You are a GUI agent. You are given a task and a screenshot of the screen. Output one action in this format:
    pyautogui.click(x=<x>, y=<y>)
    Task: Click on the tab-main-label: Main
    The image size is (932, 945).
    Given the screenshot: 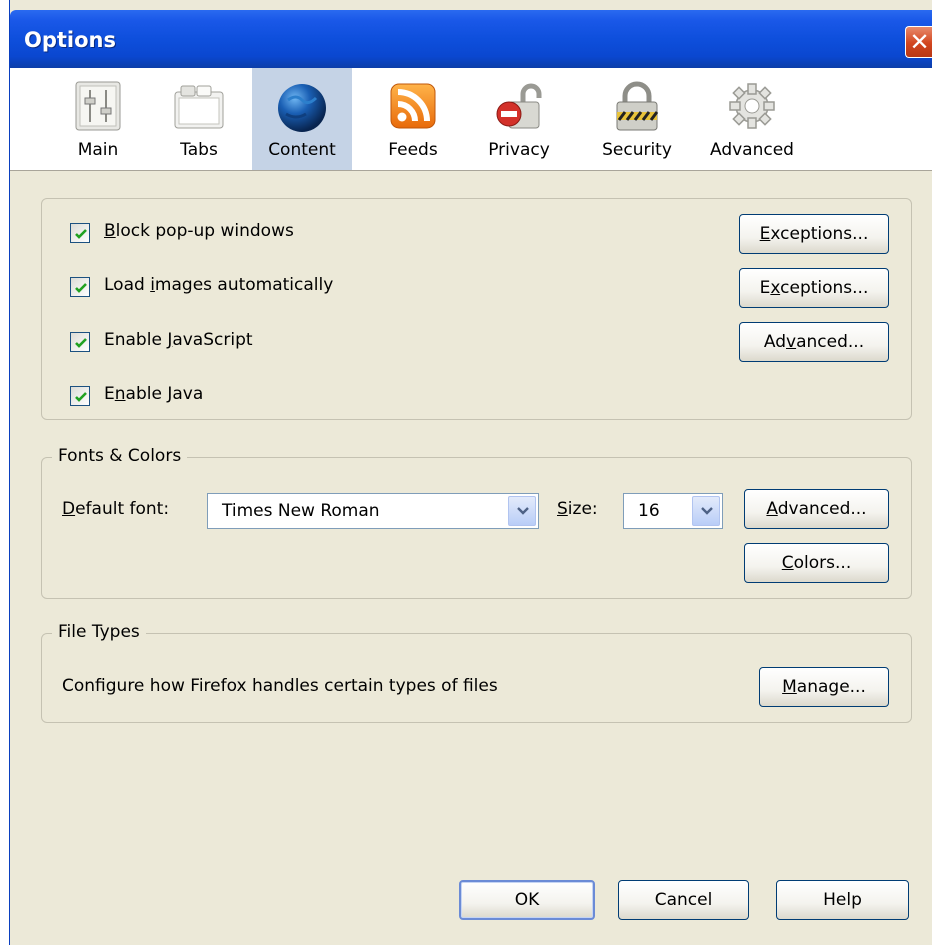 What is the action you would take?
    pyautogui.click(x=98, y=150)
    